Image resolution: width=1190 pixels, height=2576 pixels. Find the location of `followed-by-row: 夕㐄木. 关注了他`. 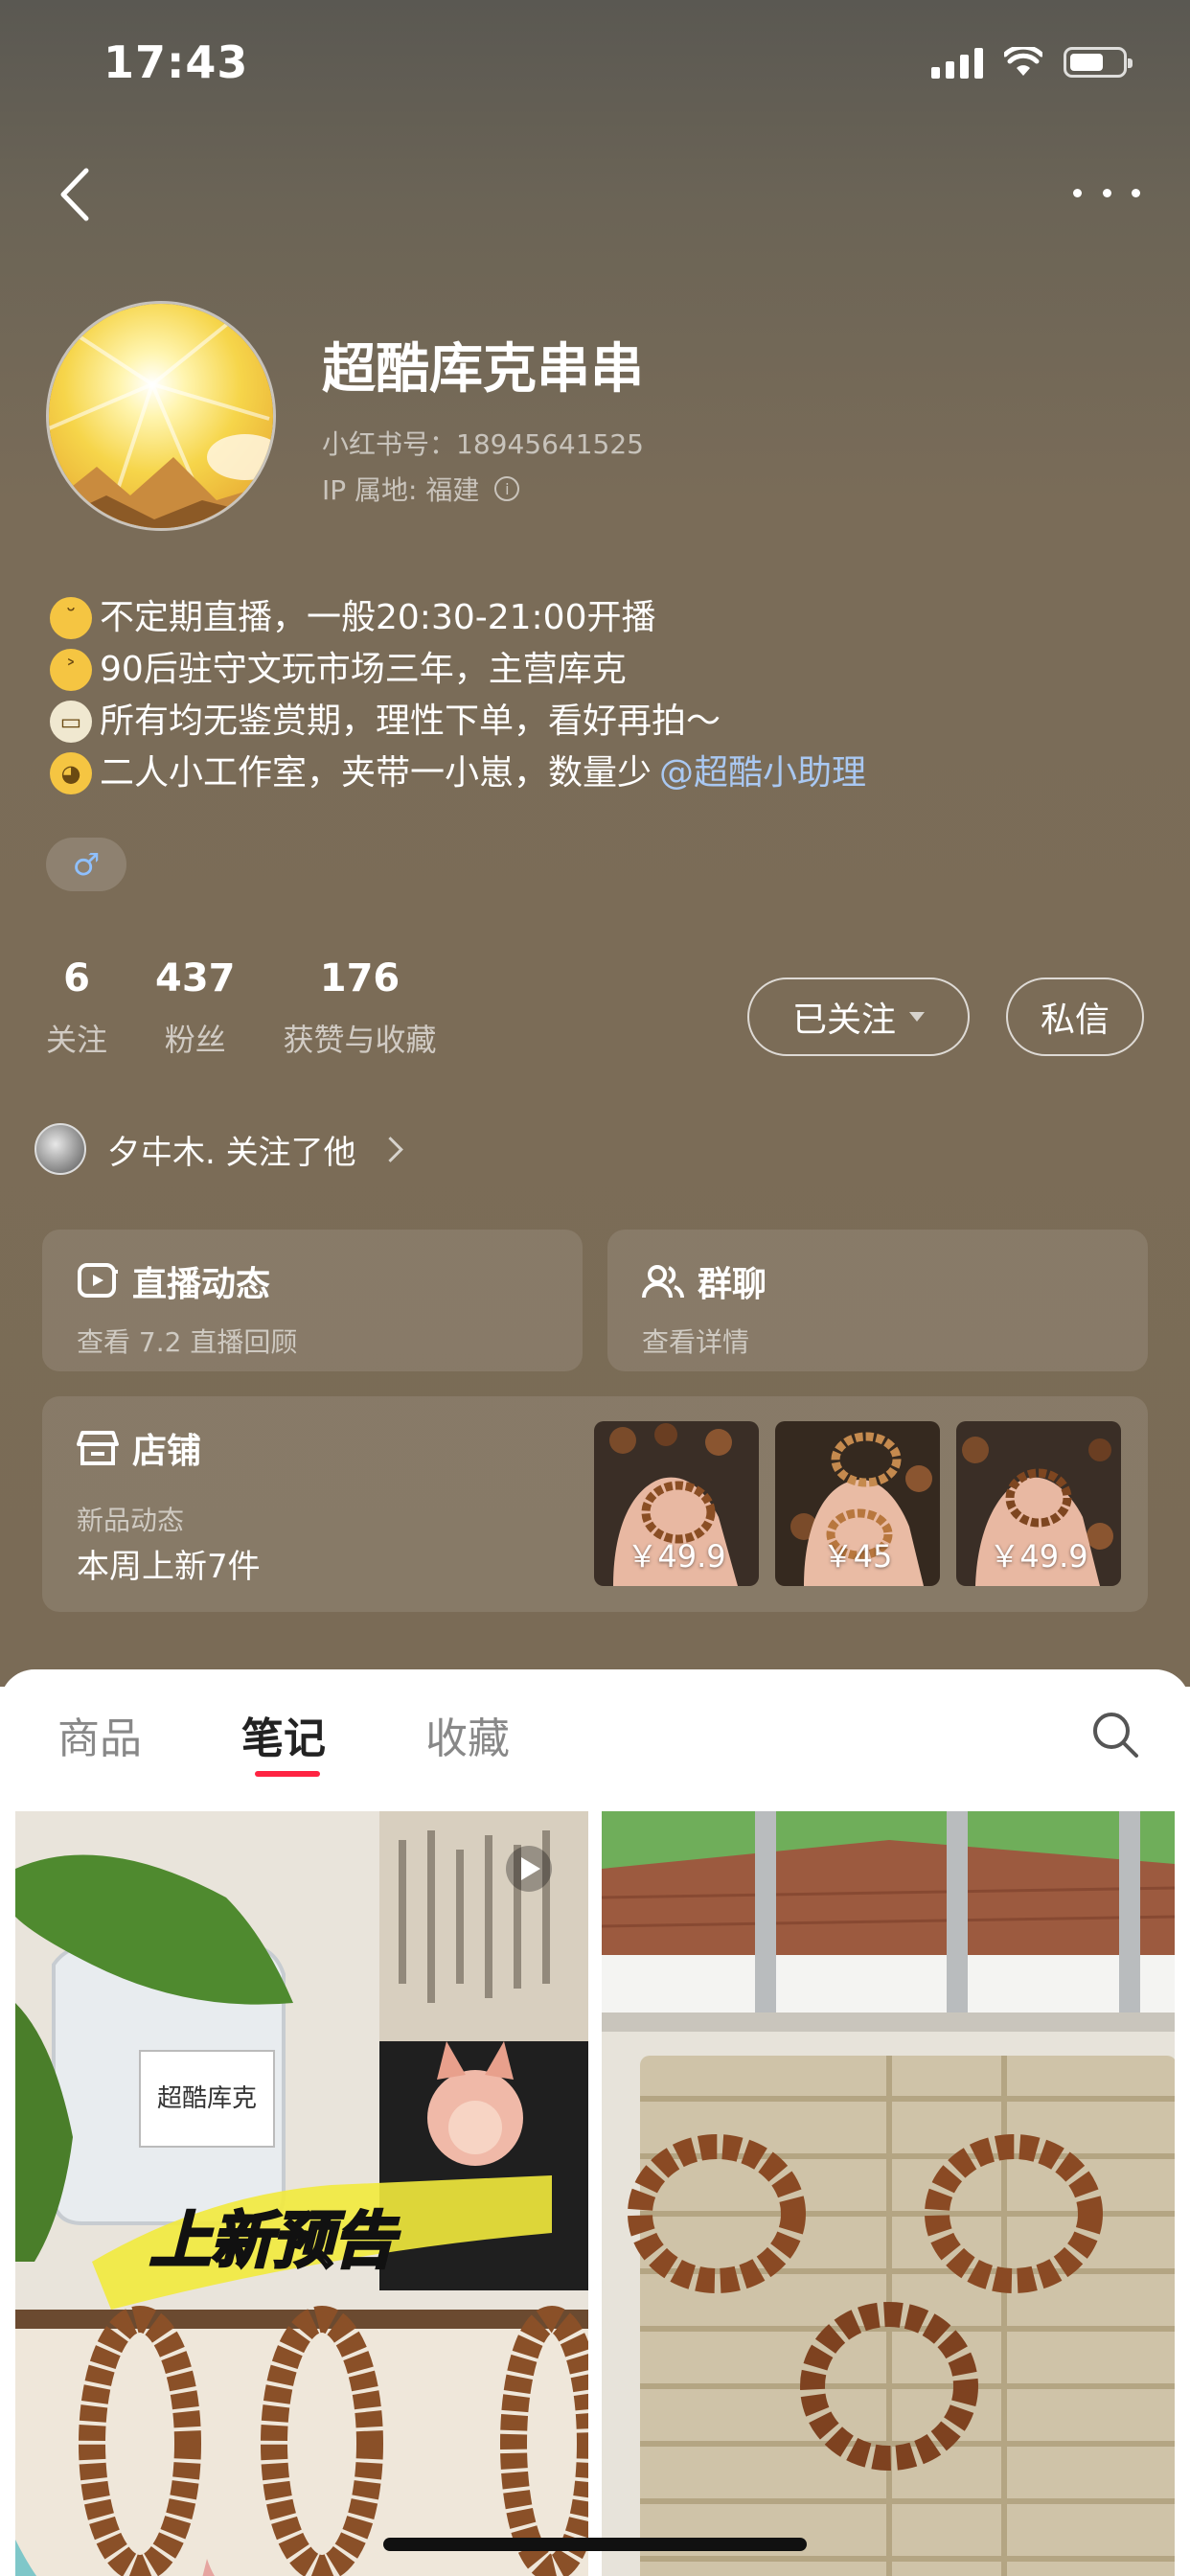

followed-by-row: 夕㐄木. 关注了他 is located at coordinates (218, 1149).